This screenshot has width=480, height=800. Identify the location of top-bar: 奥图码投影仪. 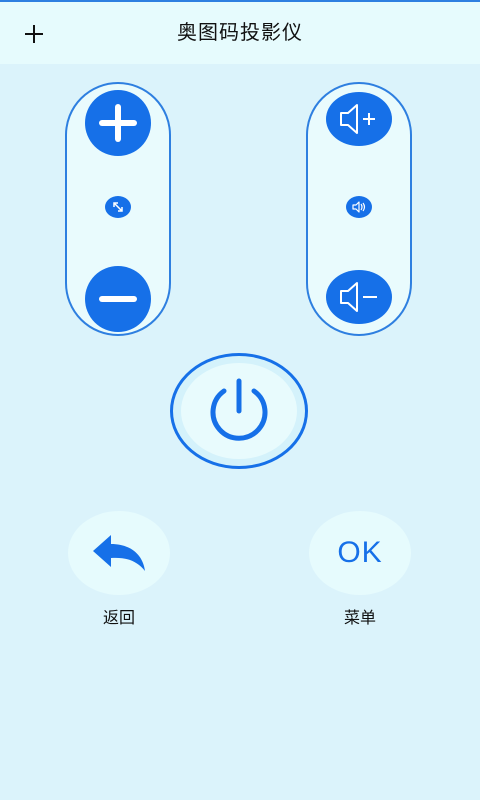
(240, 32).